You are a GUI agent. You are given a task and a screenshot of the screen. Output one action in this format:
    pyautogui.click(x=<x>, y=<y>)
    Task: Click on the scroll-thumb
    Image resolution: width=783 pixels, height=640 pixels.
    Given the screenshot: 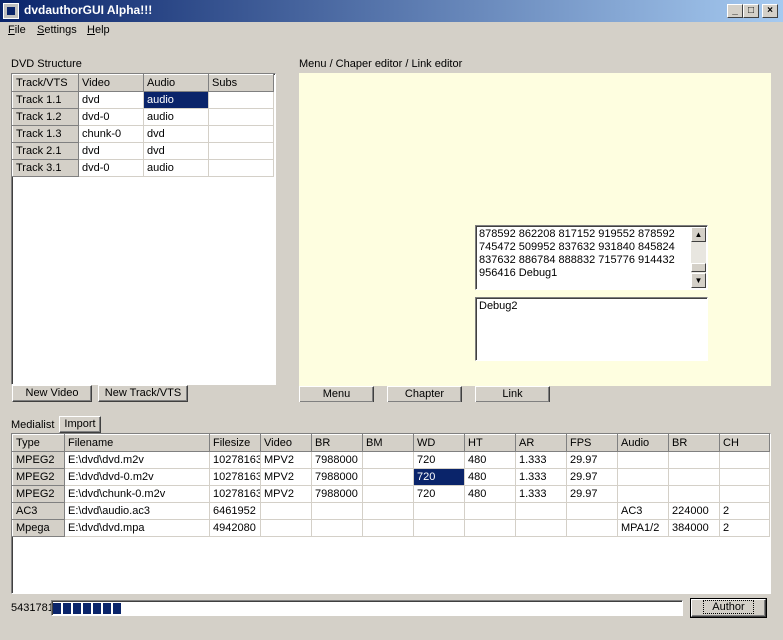 What is the action you would take?
    pyautogui.click(x=698, y=267)
    